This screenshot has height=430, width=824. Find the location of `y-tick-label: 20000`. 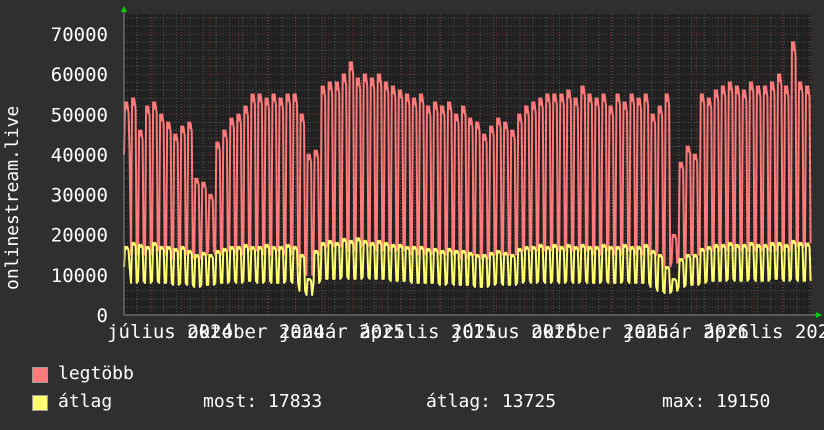

y-tick-label: 20000 is located at coordinates (79, 236).